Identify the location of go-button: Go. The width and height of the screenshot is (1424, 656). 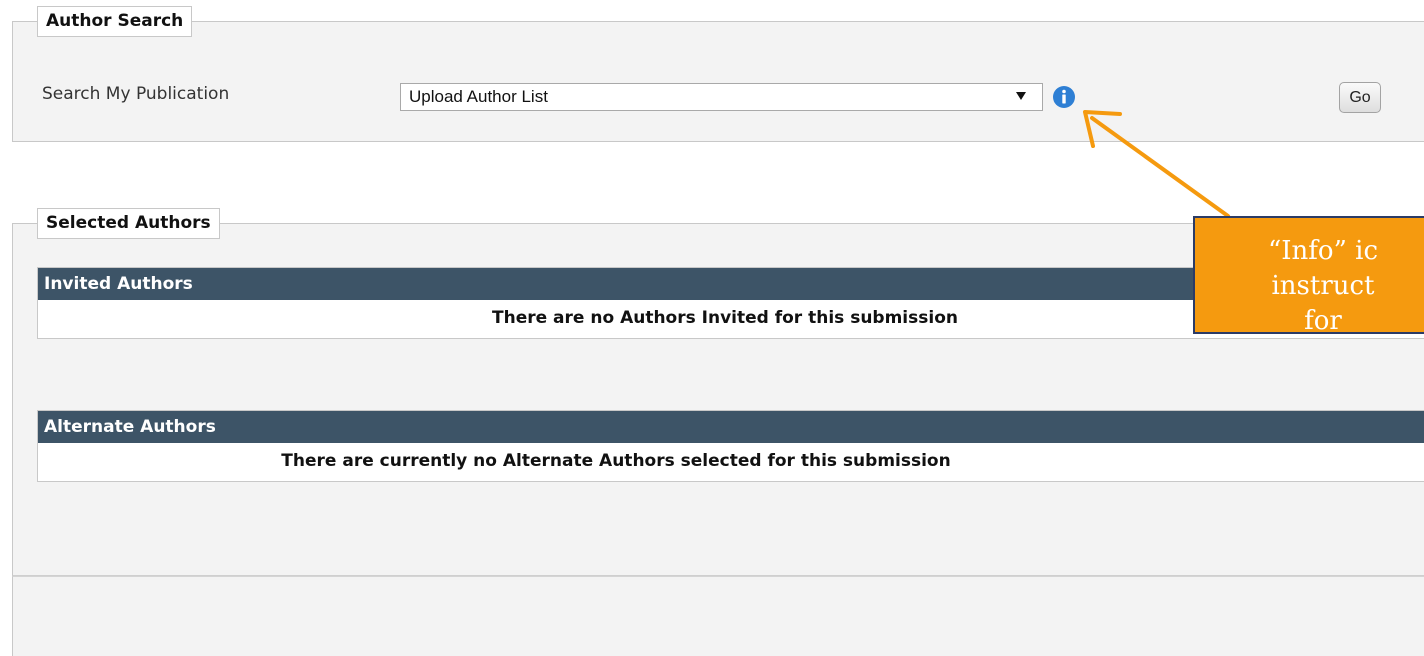
(1360, 97).